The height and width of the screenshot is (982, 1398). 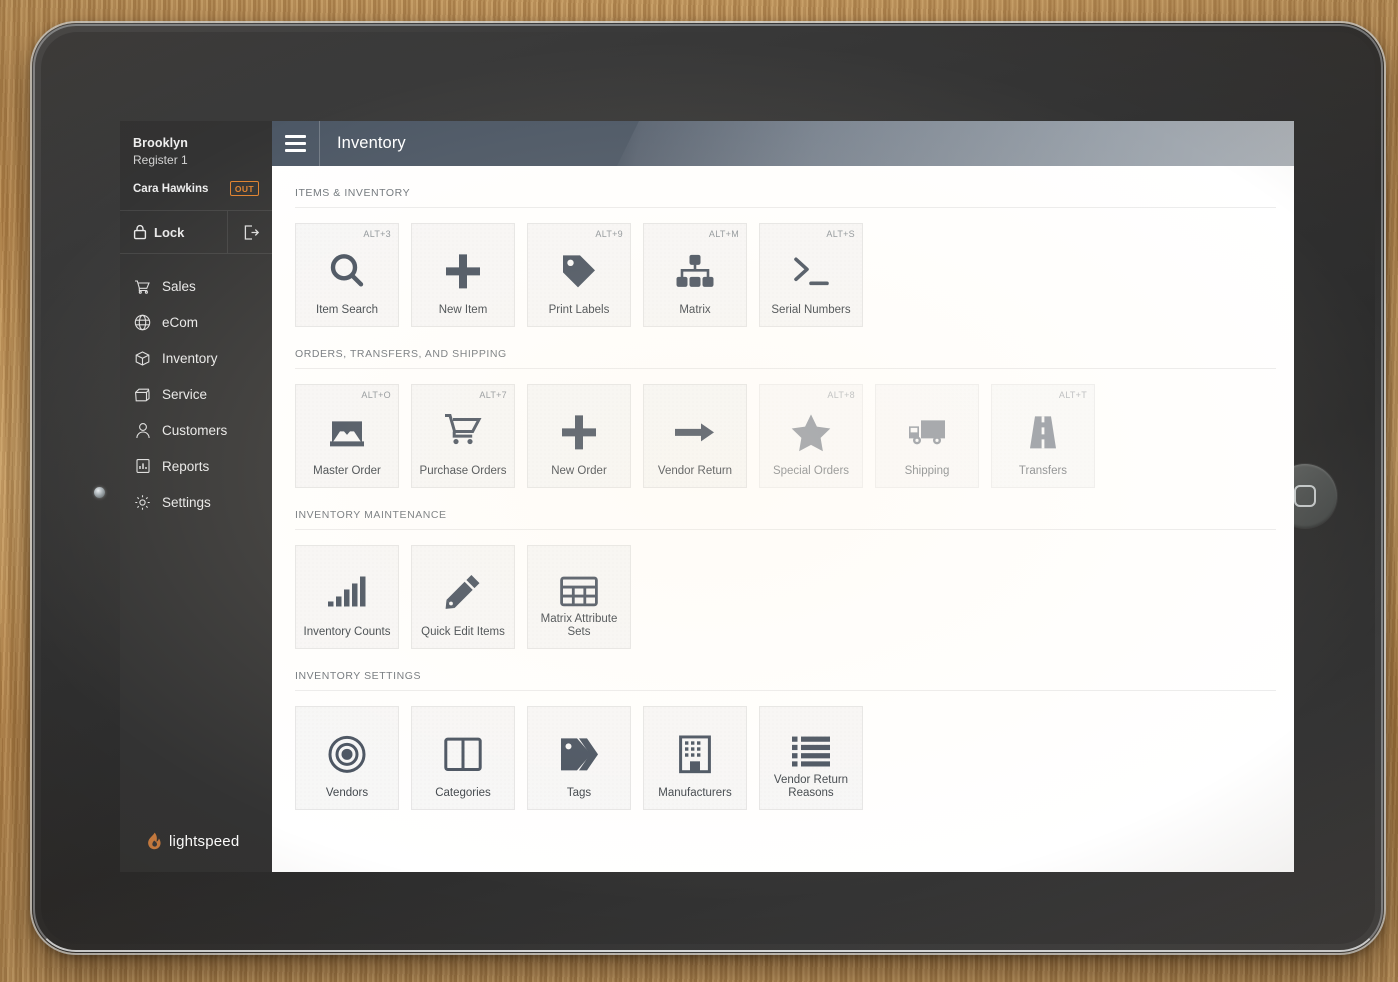 What do you see at coordinates (1043, 432) in the screenshot?
I see `road-icon` at bounding box center [1043, 432].